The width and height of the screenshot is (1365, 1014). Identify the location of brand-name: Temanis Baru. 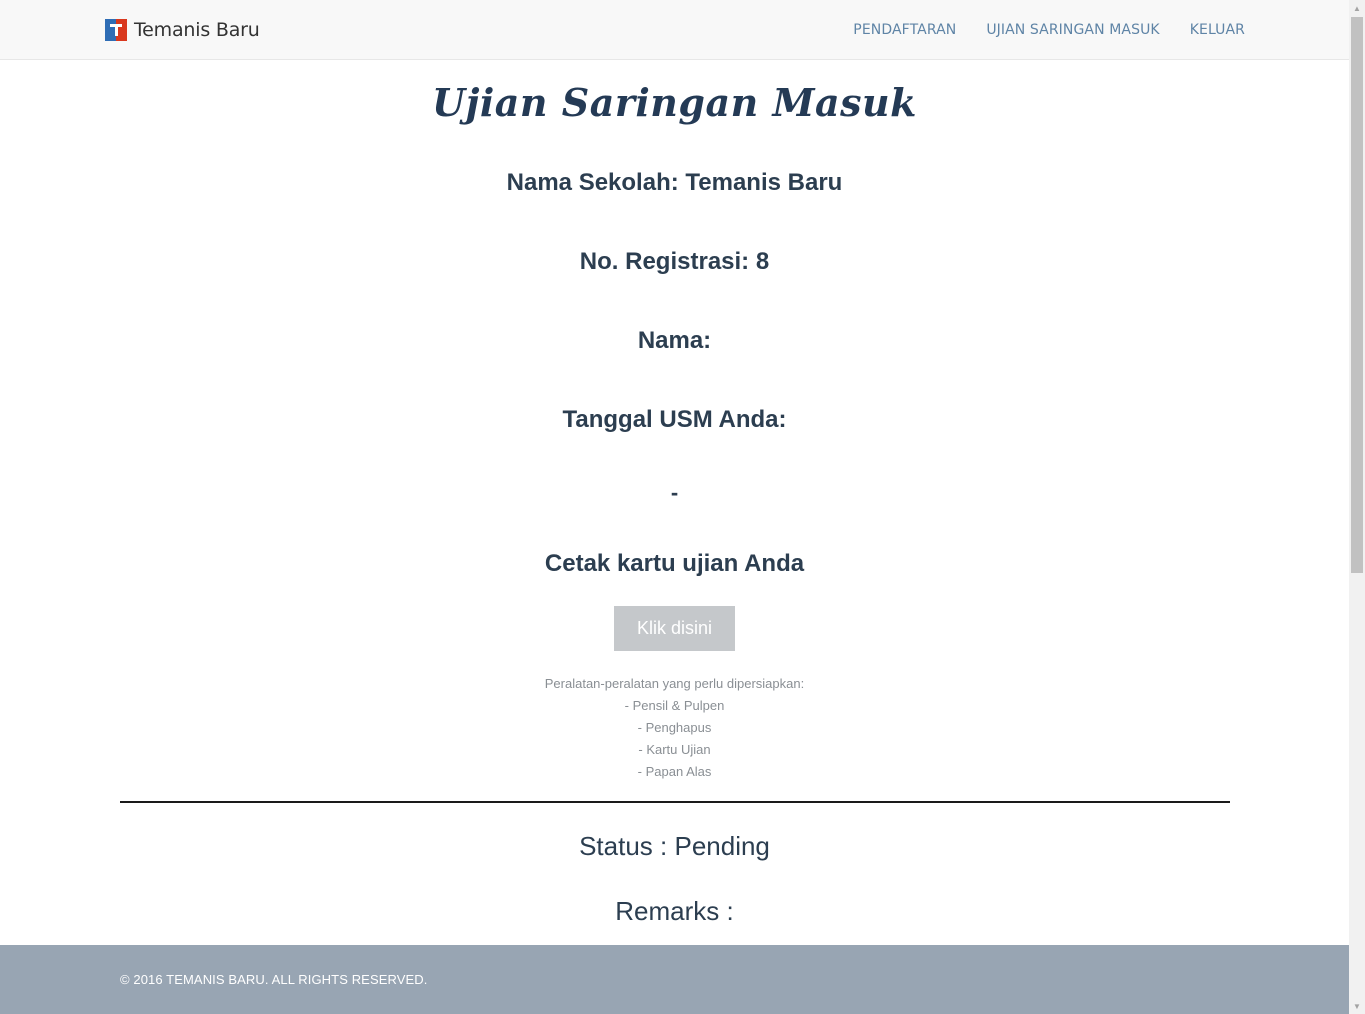
(197, 30).